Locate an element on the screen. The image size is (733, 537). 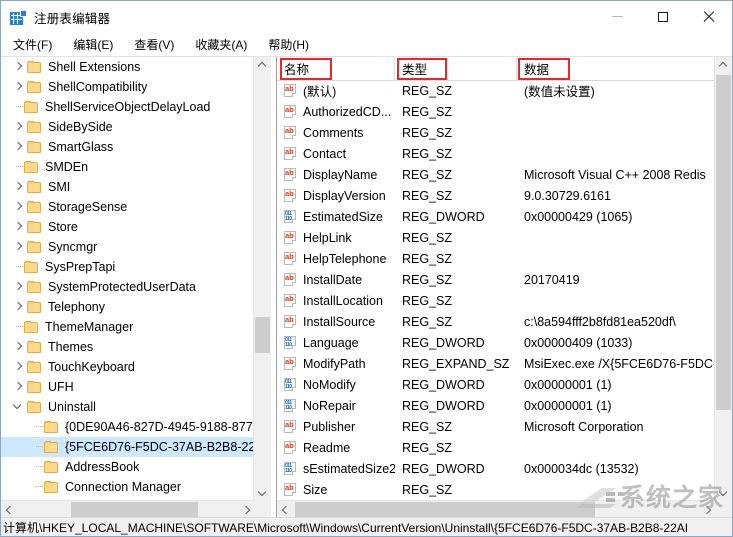
chevron-down-icon is located at coordinates (19, 407).